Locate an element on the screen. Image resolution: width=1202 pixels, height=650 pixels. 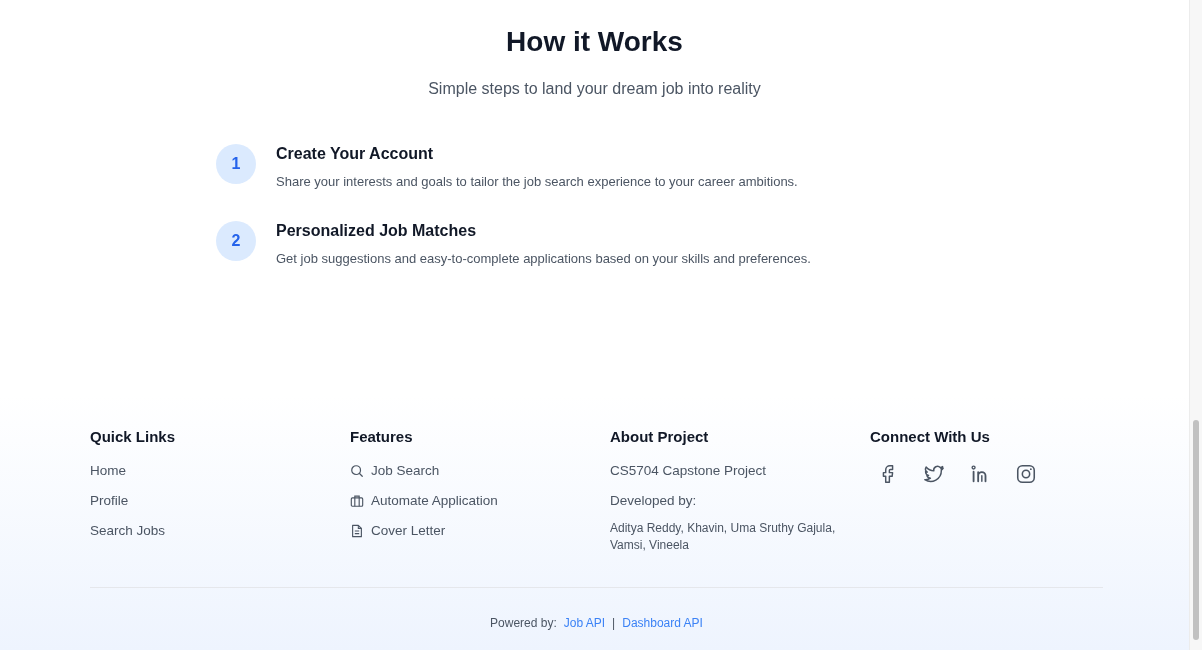
column-heading: About Project is located at coordinates (659, 436).